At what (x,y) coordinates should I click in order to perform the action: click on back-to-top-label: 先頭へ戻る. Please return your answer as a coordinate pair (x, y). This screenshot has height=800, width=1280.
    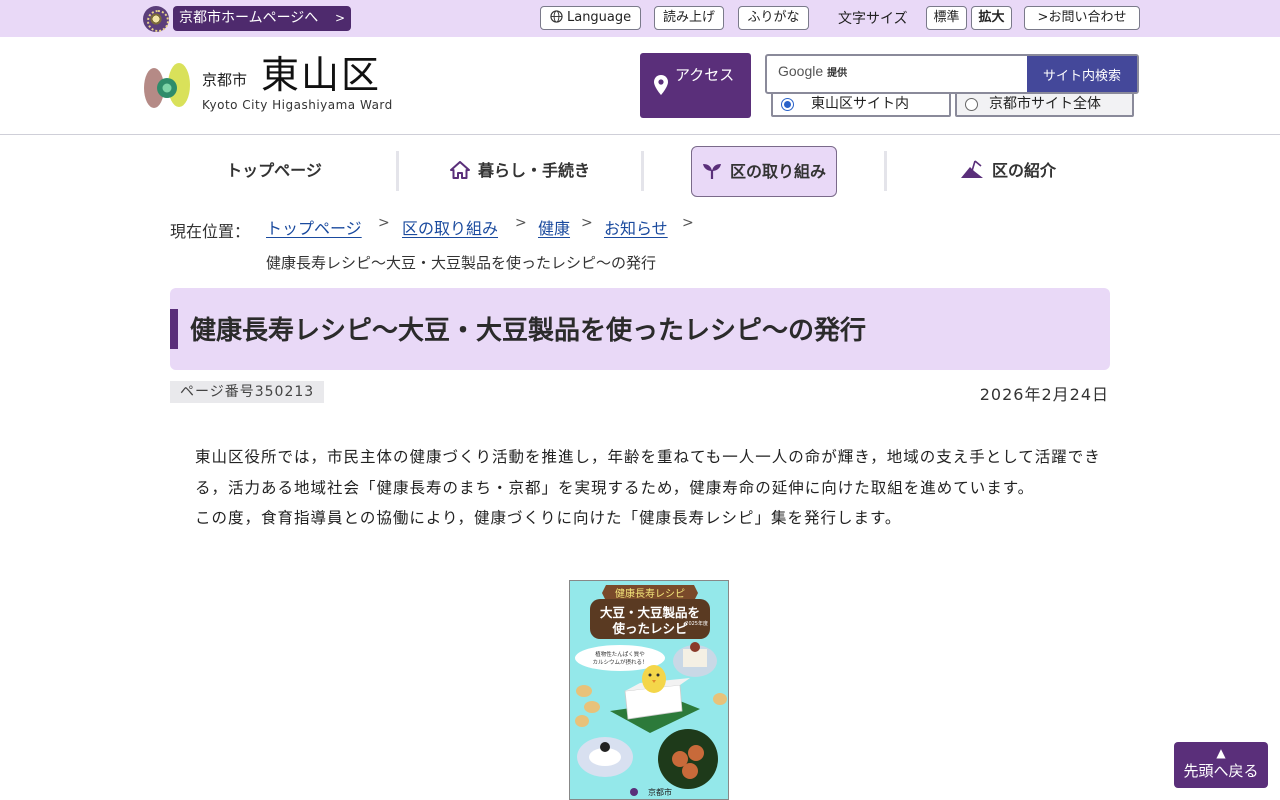
    Looking at the image, I should click on (1221, 771).